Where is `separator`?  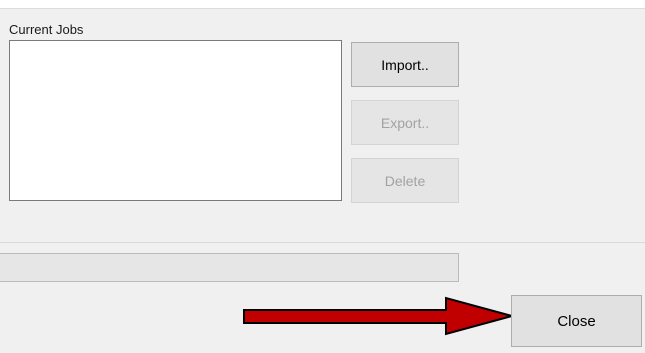 separator is located at coordinates (322, 242).